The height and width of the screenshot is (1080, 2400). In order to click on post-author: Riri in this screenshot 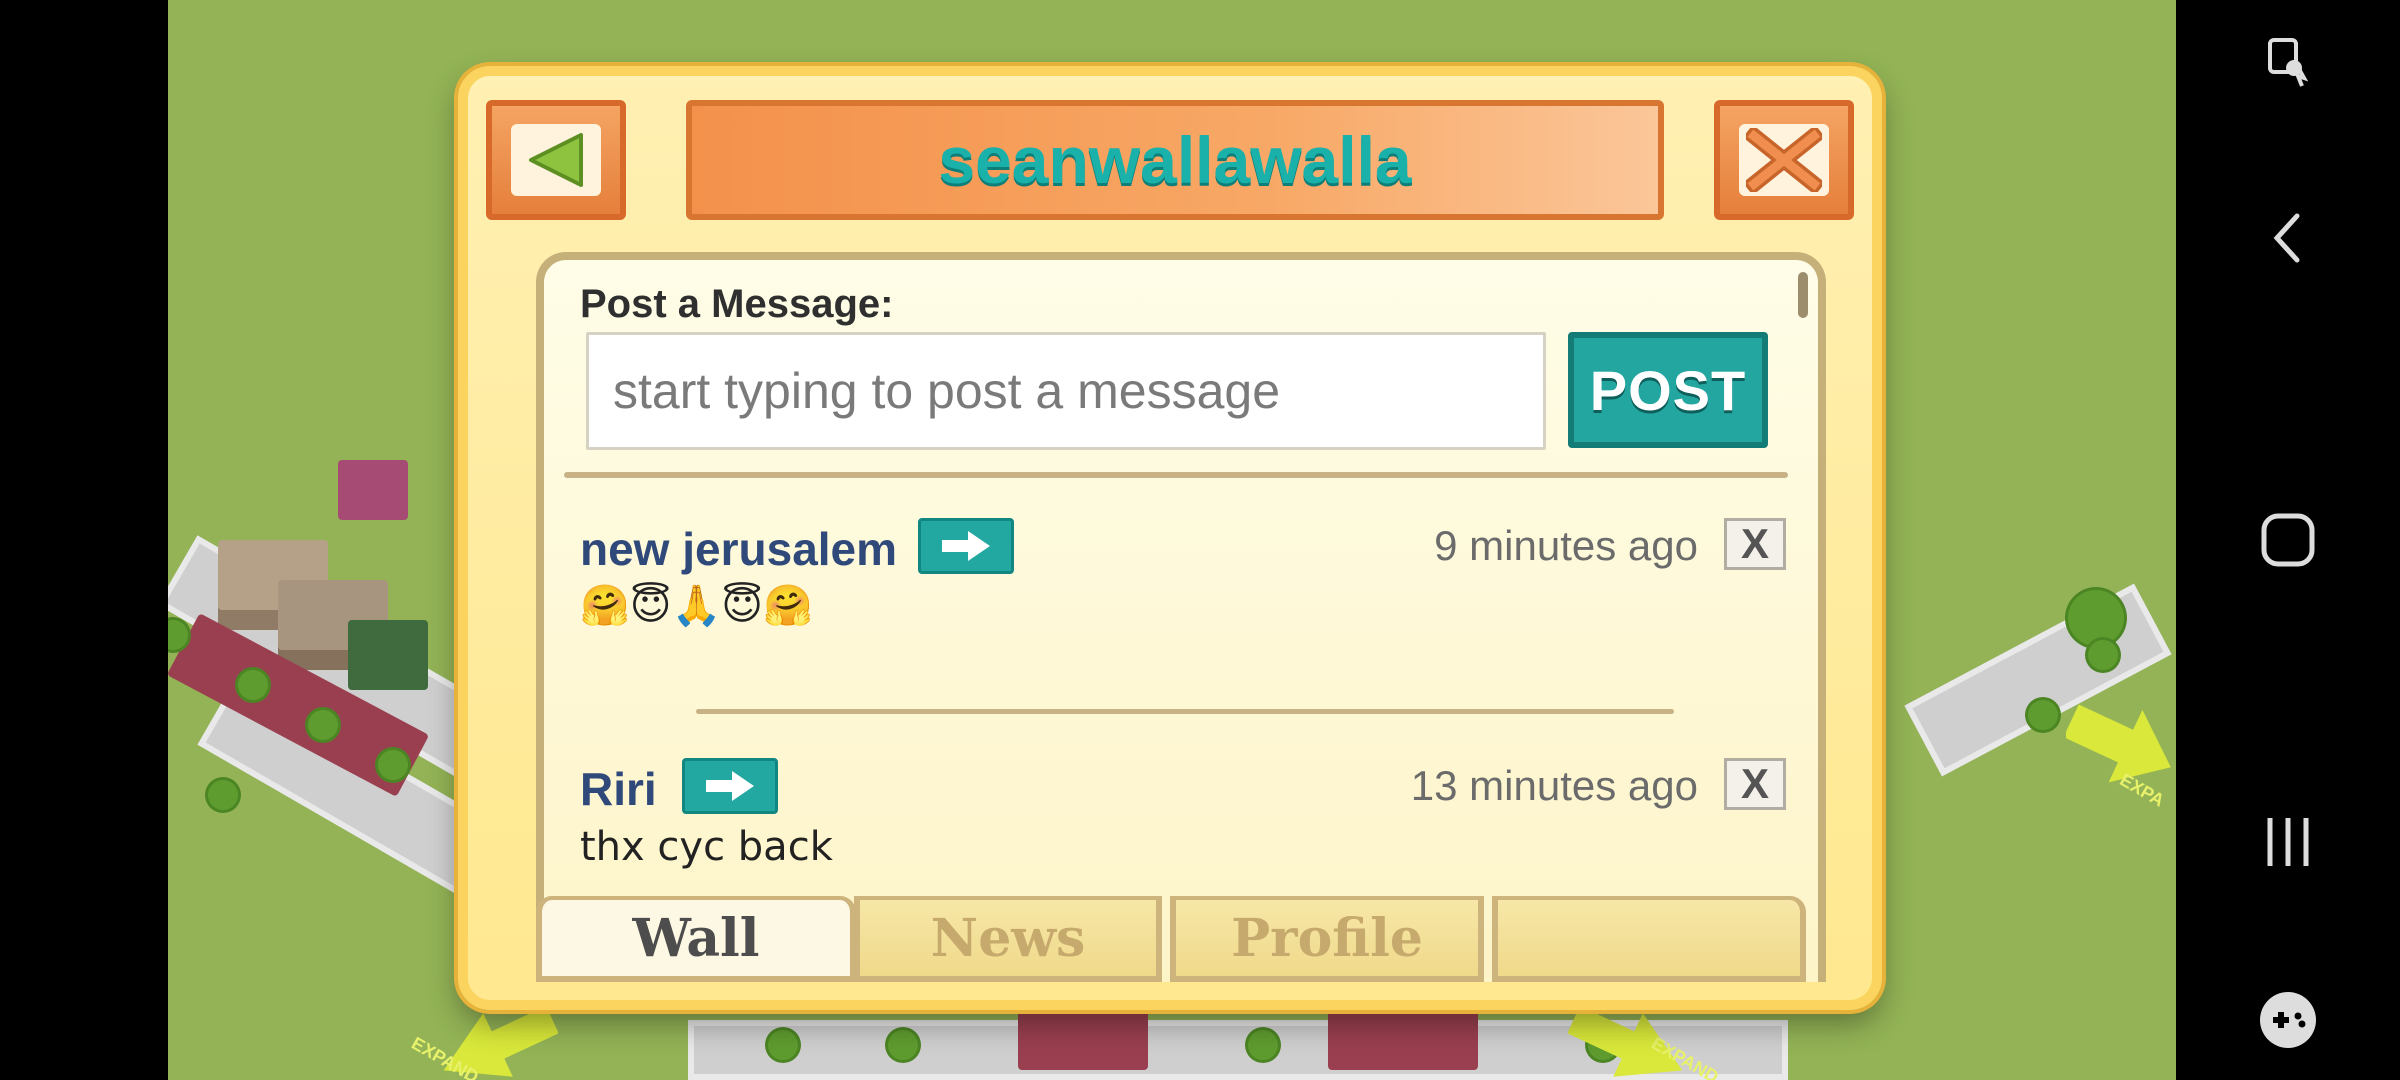, I will do `click(618, 789)`.